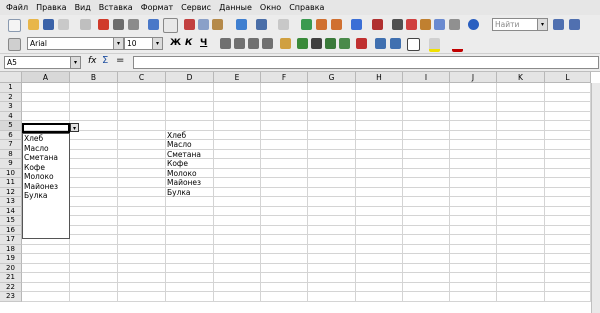 The height and width of the screenshot is (313, 600). What do you see at coordinates (139, 43) in the screenshot?
I see `font-size-input: 10` at bounding box center [139, 43].